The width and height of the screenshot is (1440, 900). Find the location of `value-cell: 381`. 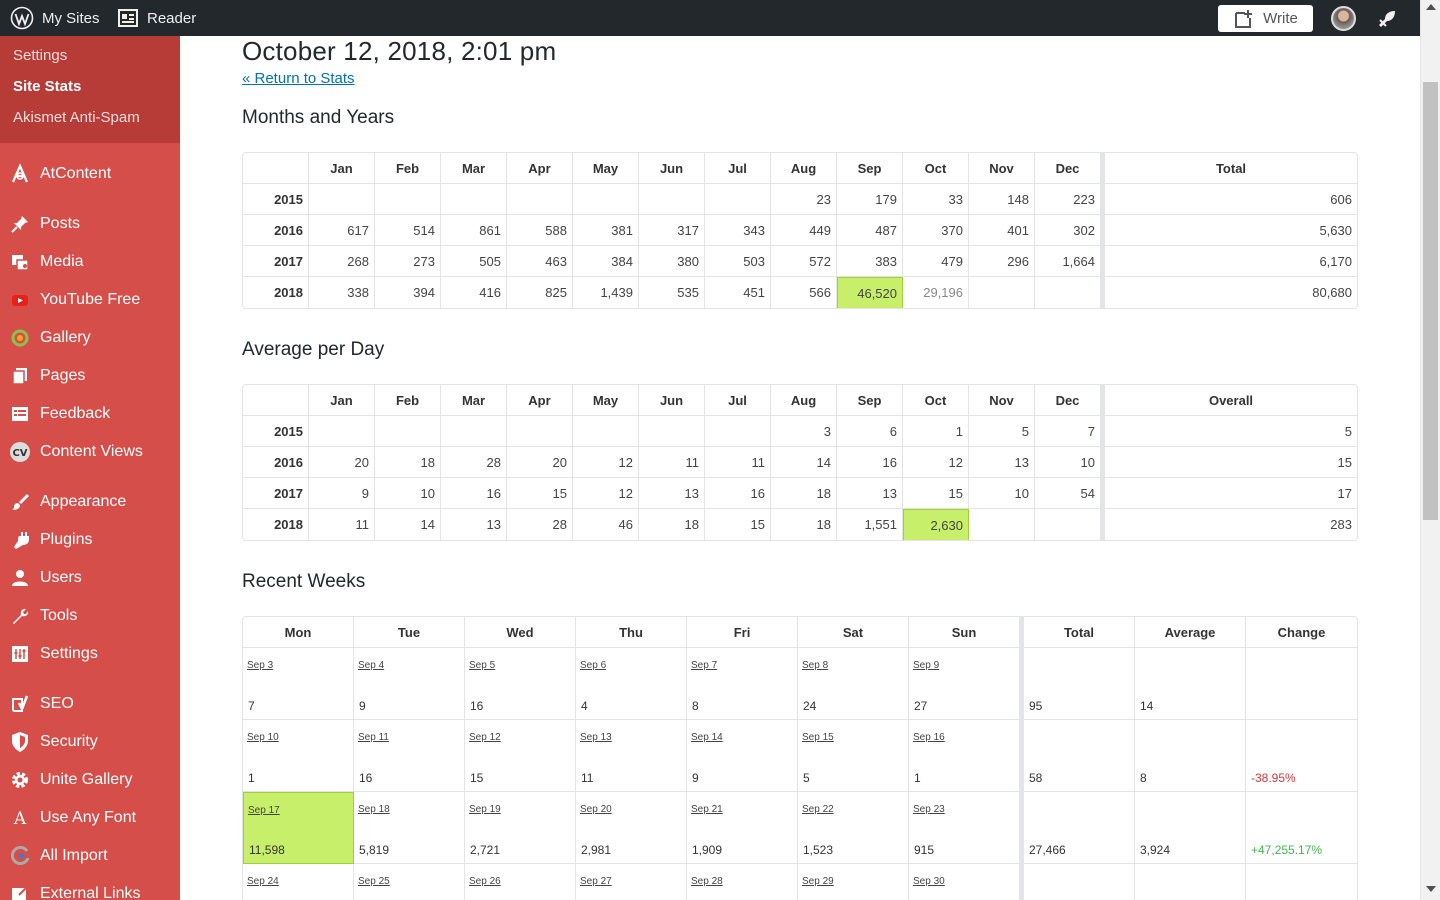

value-cell: 381 is located at coordinates (606, 230).